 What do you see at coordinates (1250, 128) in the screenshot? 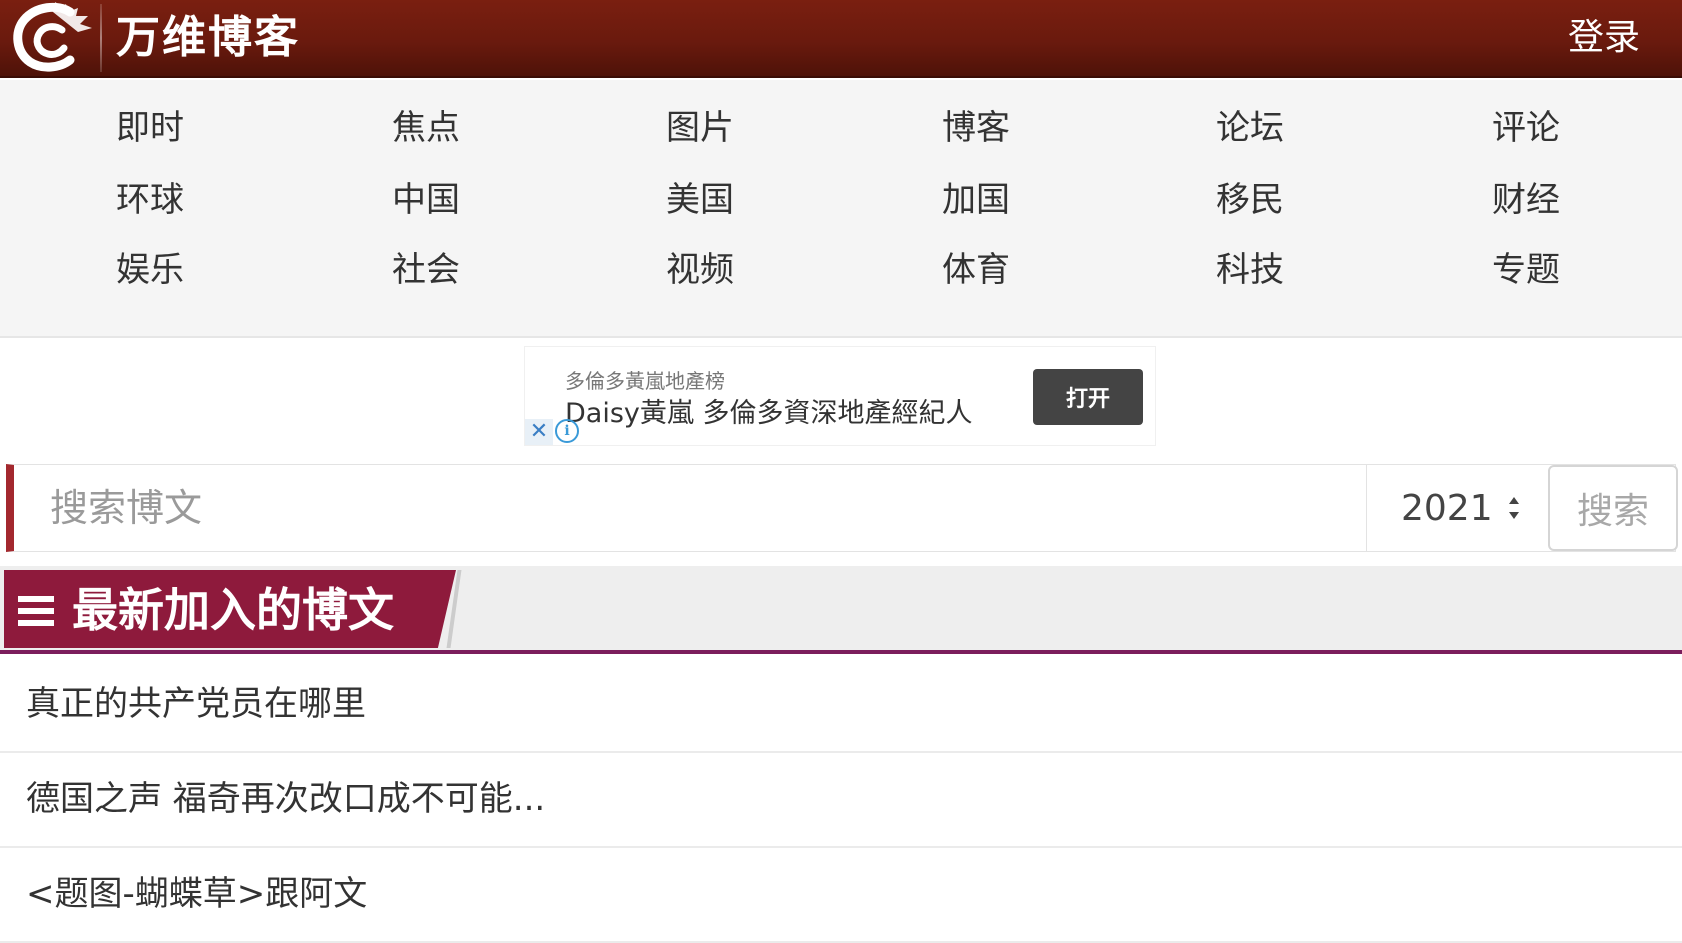
I see `nav-item-forum: 论坛` at bounding box center [1250, 128].